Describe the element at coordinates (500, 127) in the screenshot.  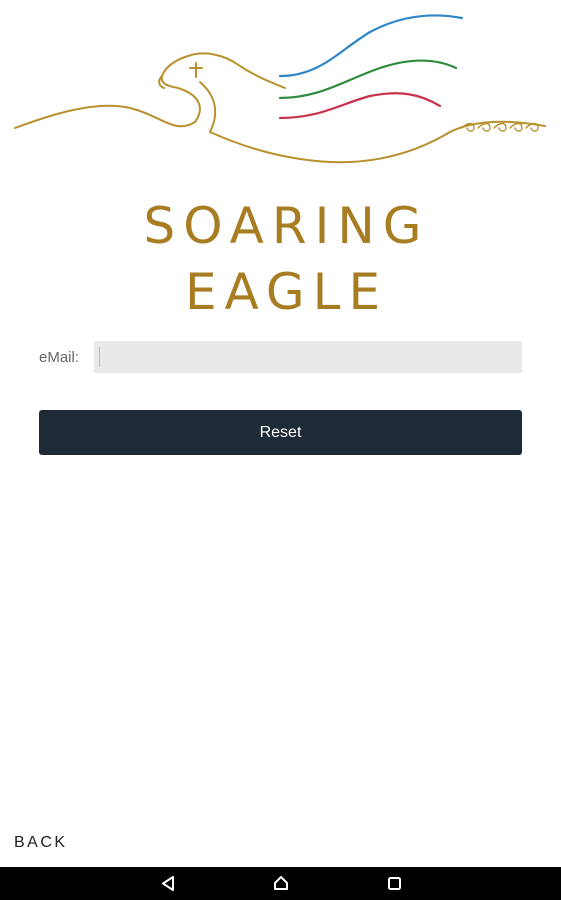
I see `logo-signature-script` at that location.